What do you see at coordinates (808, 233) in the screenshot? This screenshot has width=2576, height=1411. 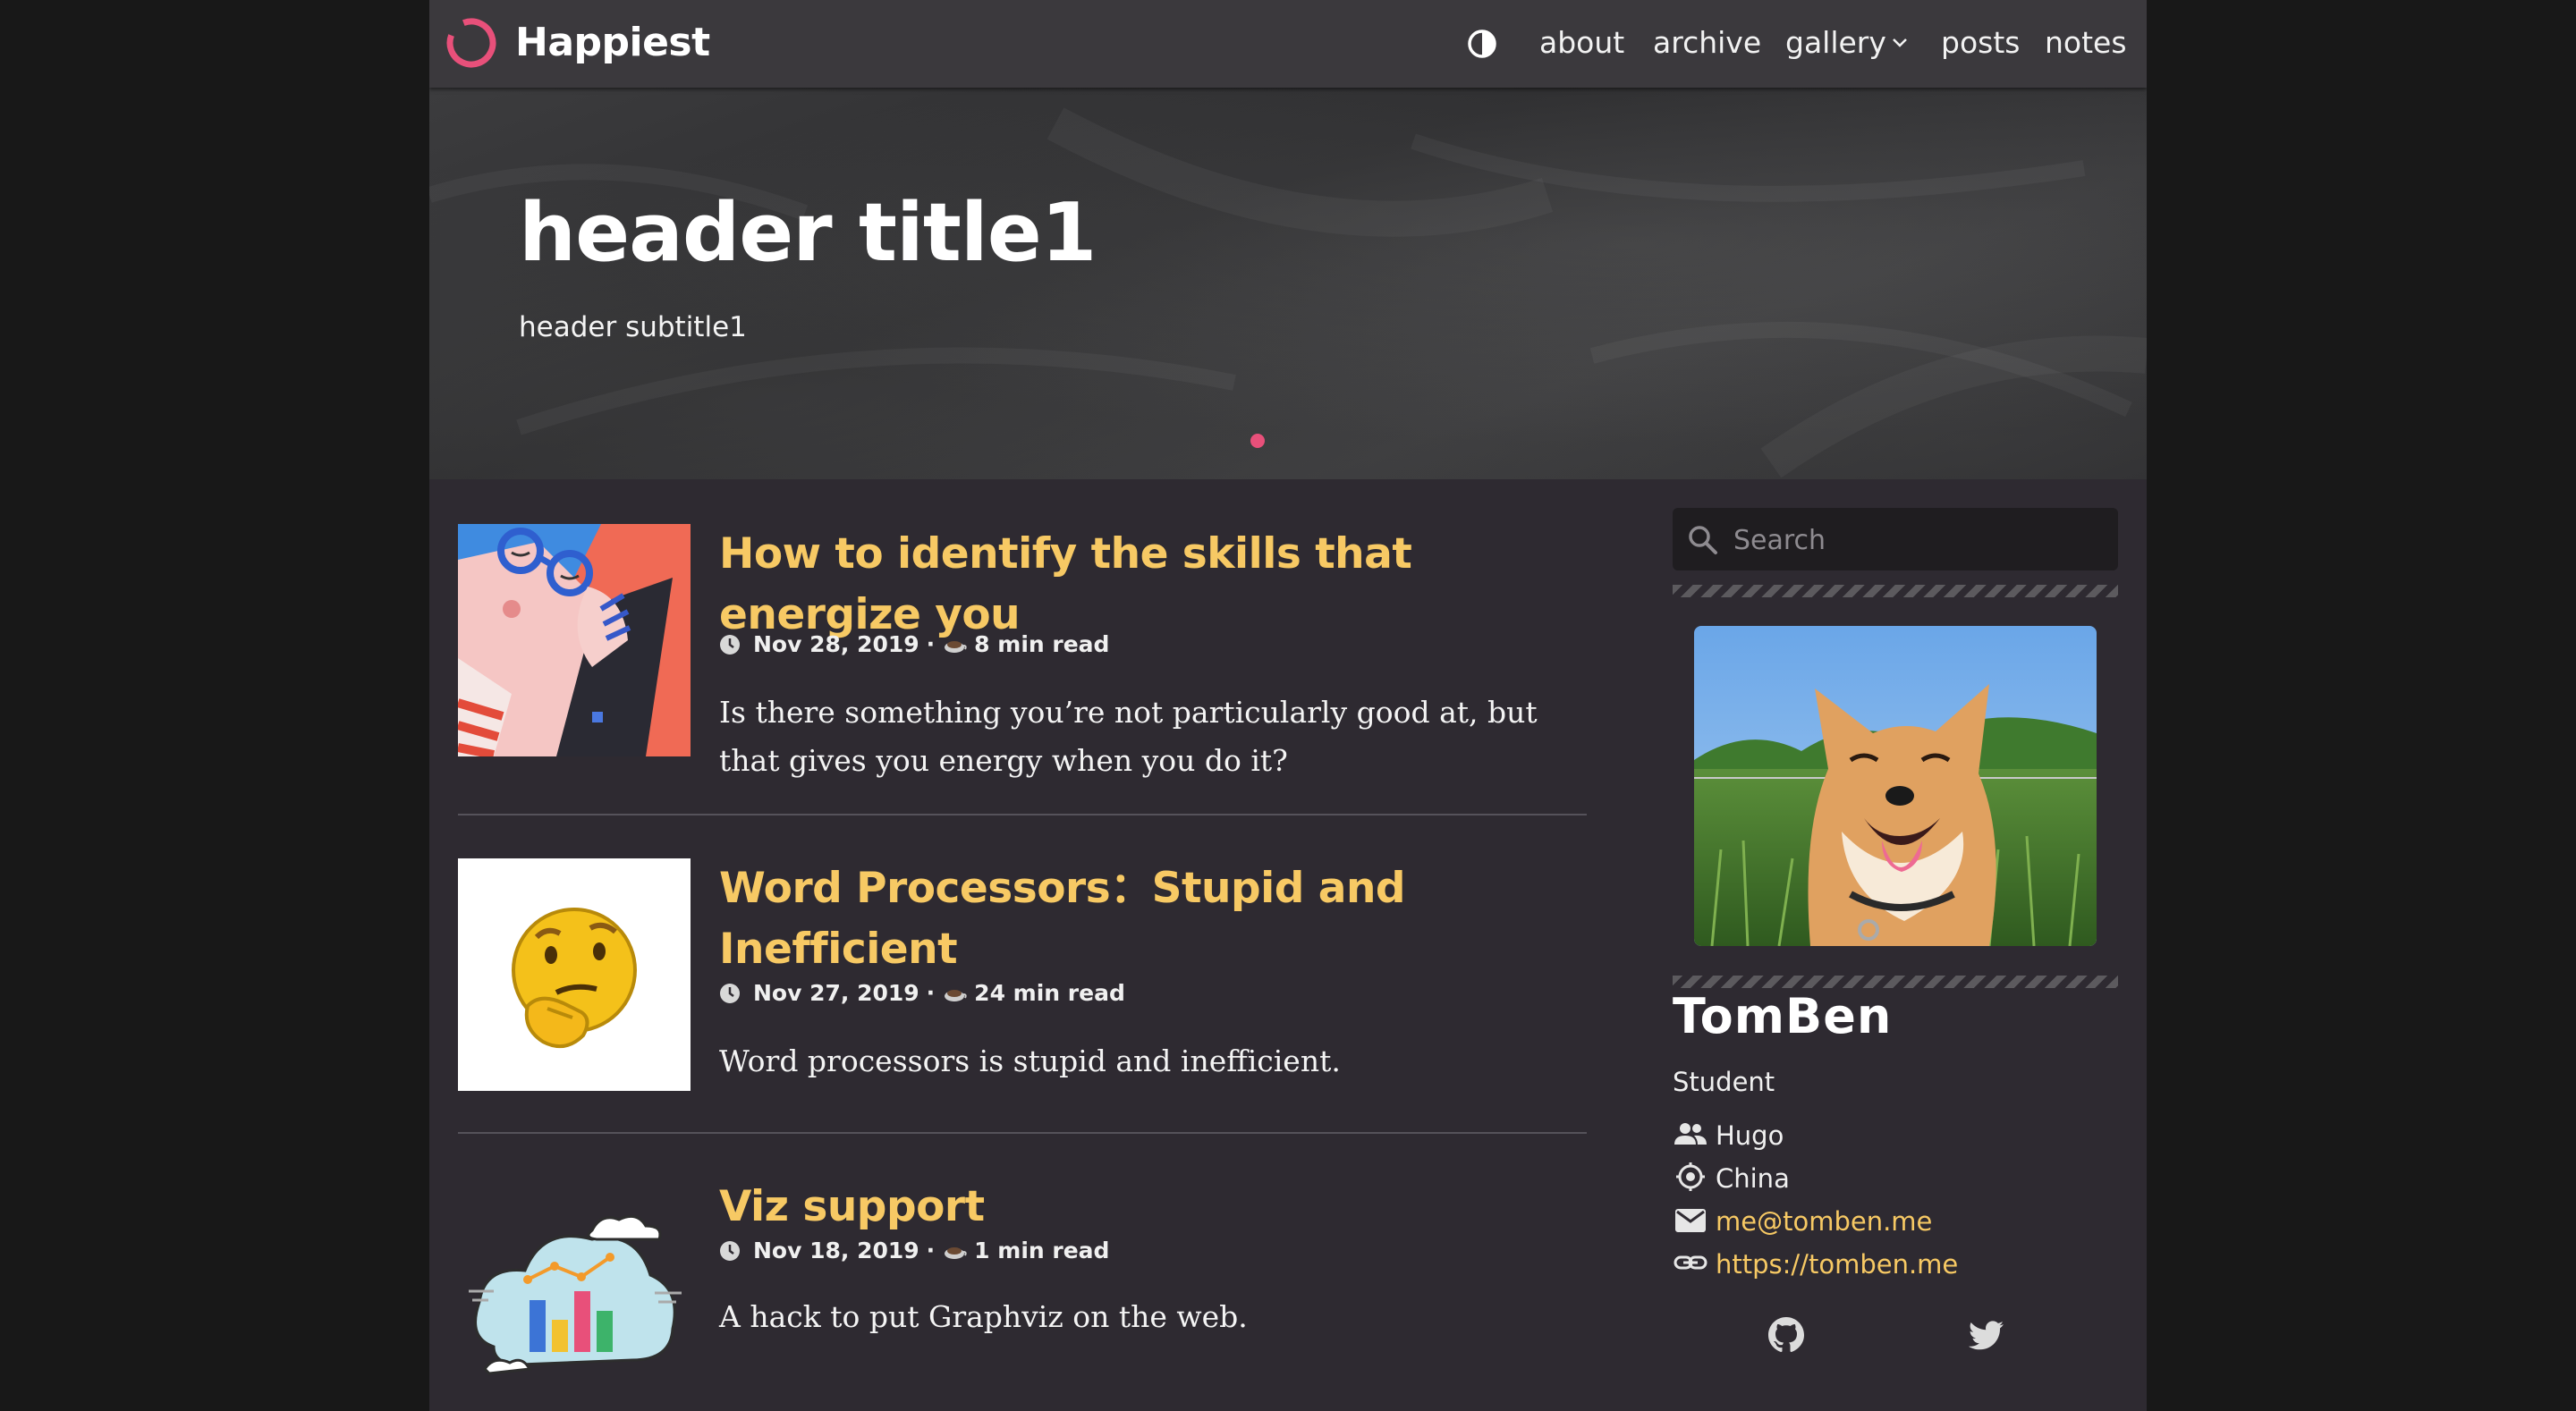 I see `hero-title: header title1` at bounding box center [808, 233].